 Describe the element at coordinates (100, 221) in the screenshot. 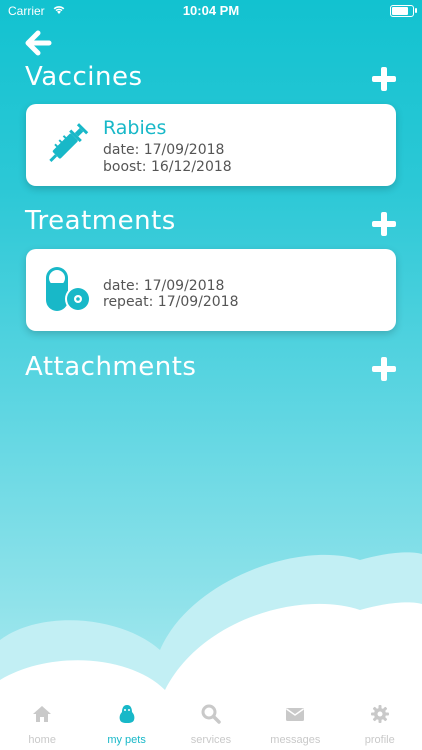

I see `treatments-title: Treatments` at that location.